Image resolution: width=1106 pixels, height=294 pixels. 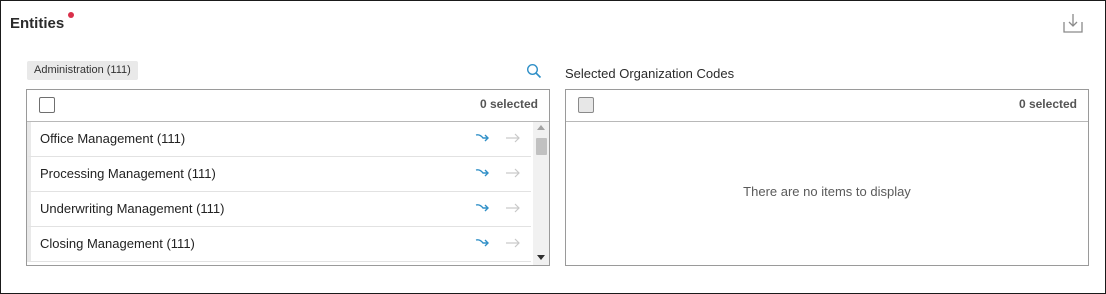 What do you see at coordinates (279, 174) in the screenshot?
I see `list-item: Processing Management (111)` at bounding box center [279, 174].